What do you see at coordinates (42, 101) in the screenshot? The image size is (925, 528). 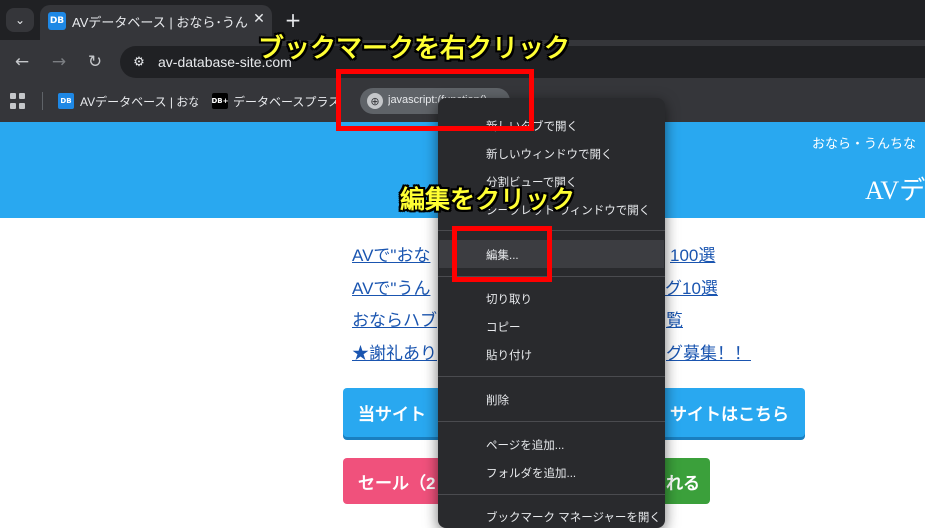 I see `bookmarks-divider` at bounding box center [42, 101].